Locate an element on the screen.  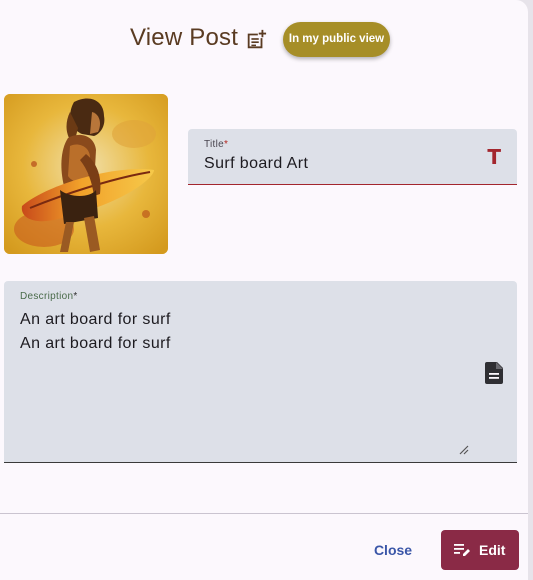
post-image is located at coordinates (86, 174).